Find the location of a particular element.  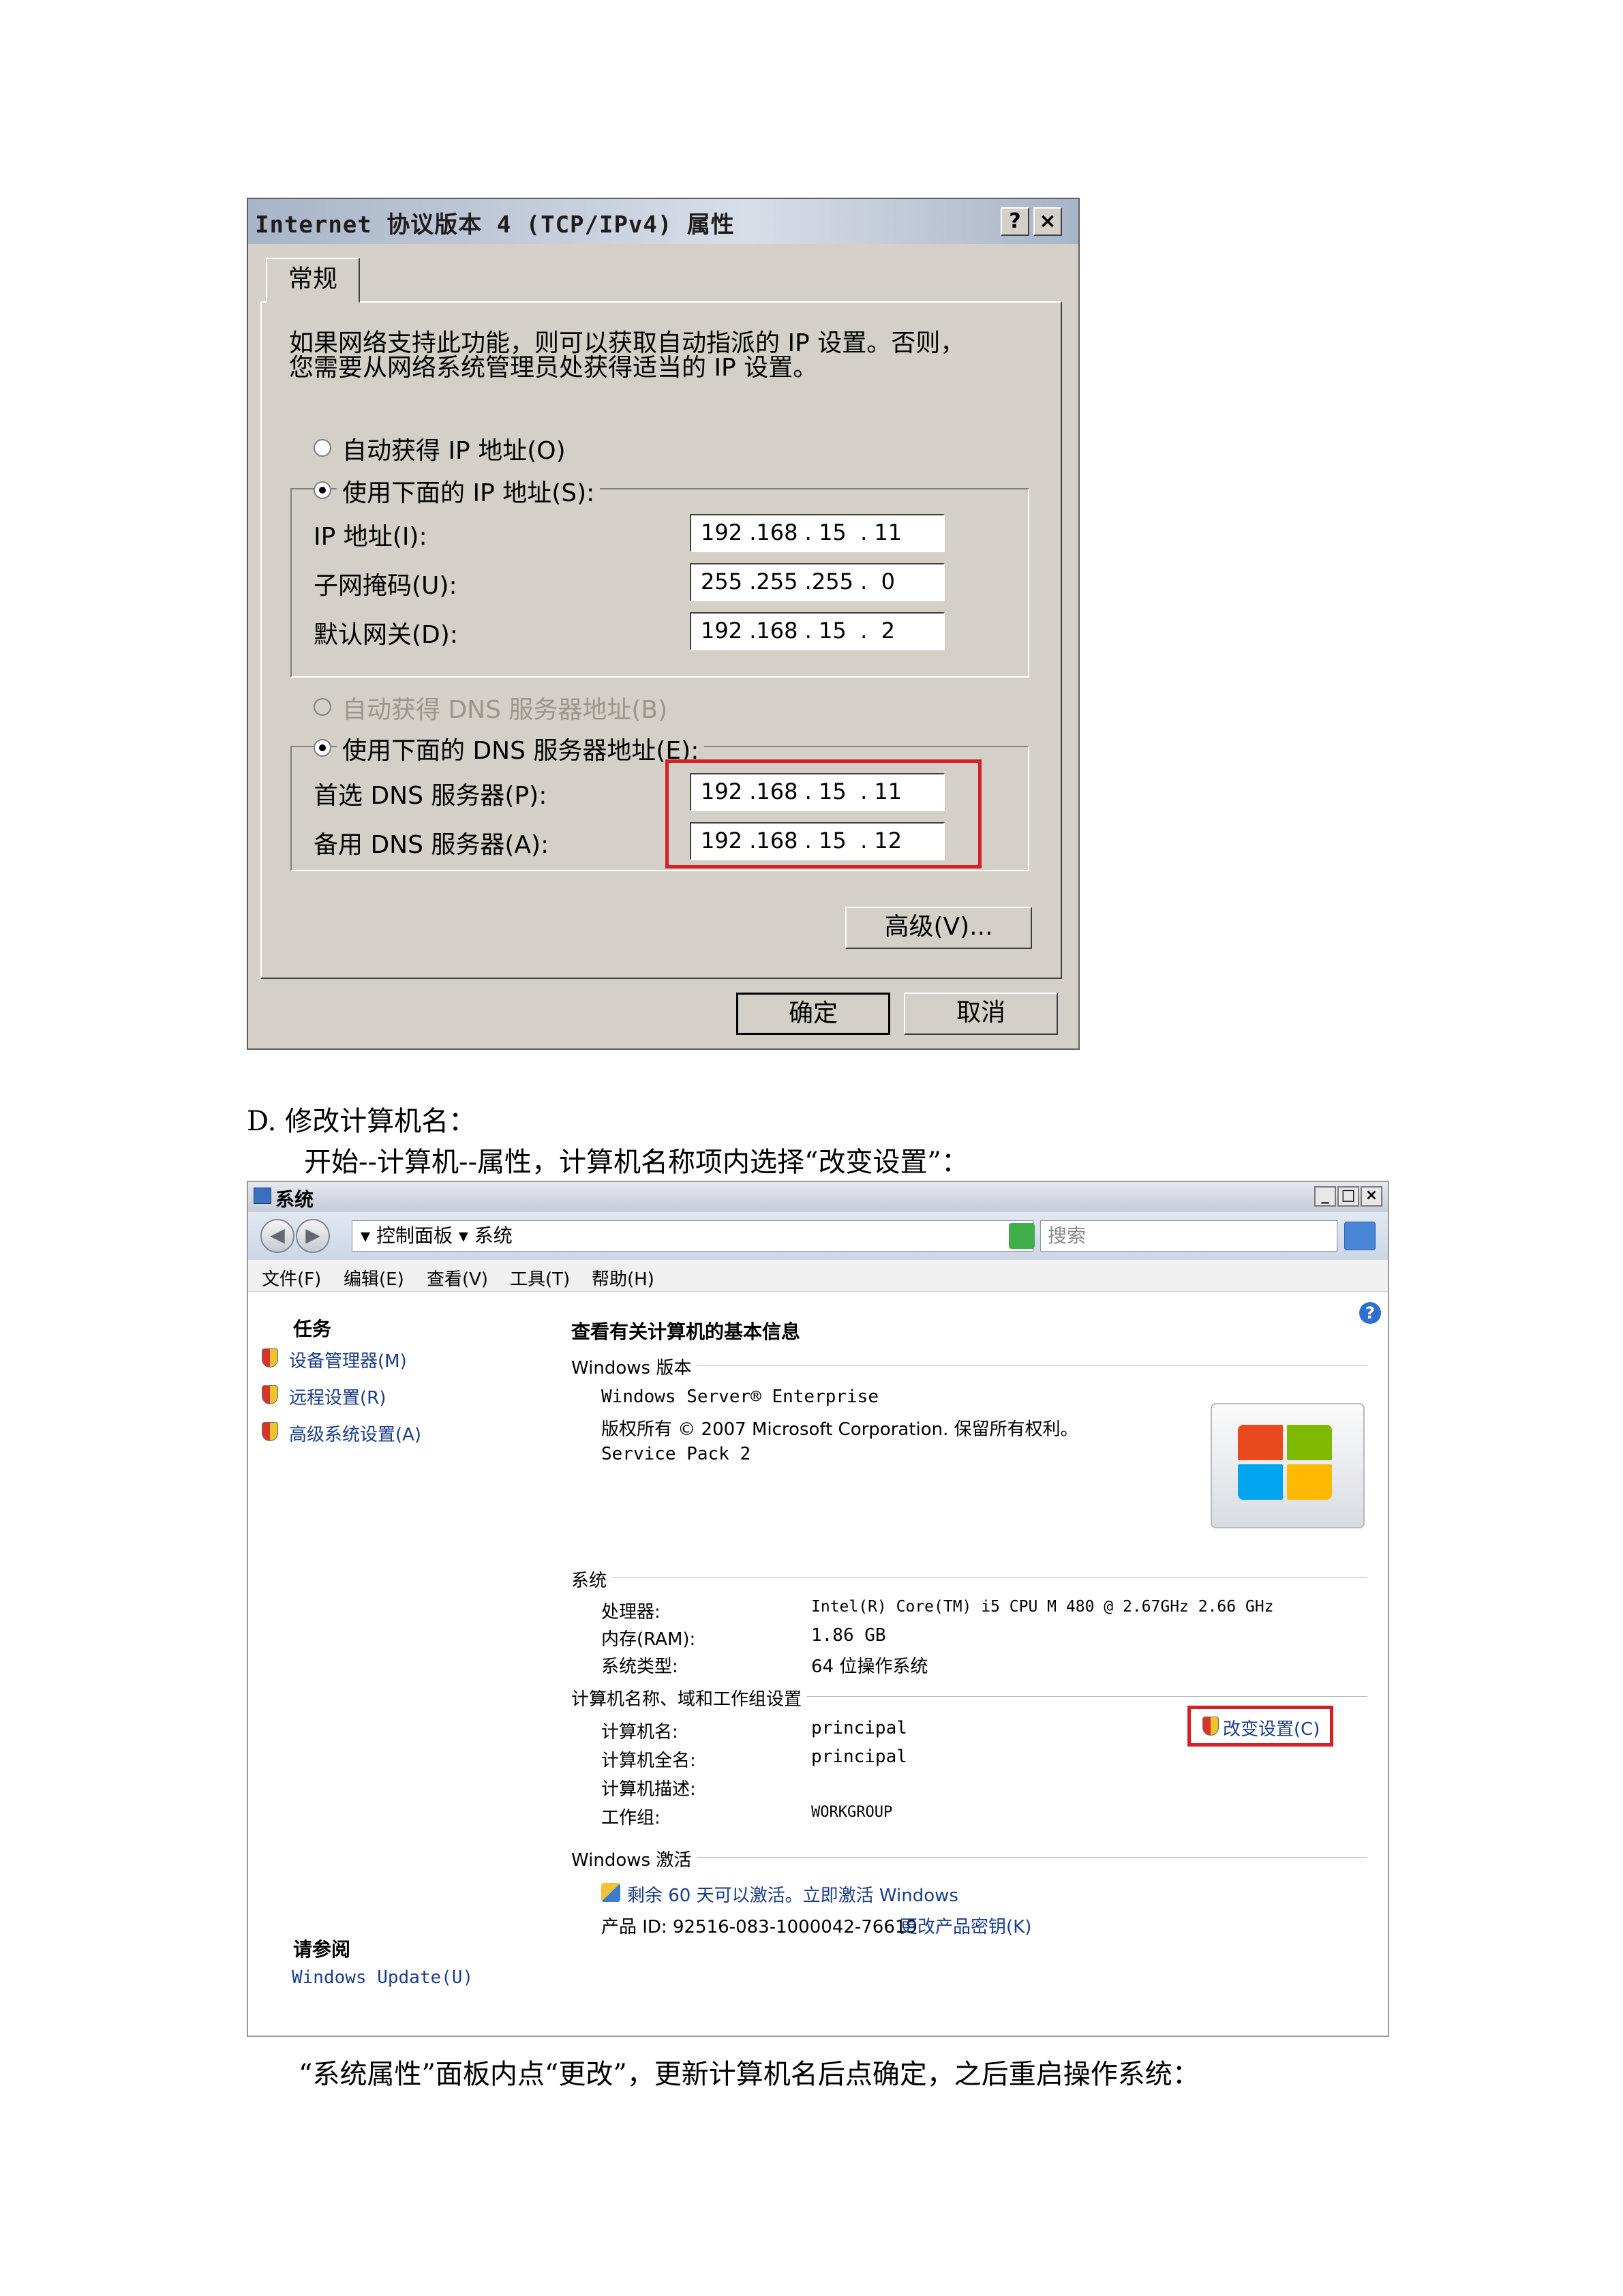

activation-section-title: Windows 激活 is located at coordinates (634, 1858).